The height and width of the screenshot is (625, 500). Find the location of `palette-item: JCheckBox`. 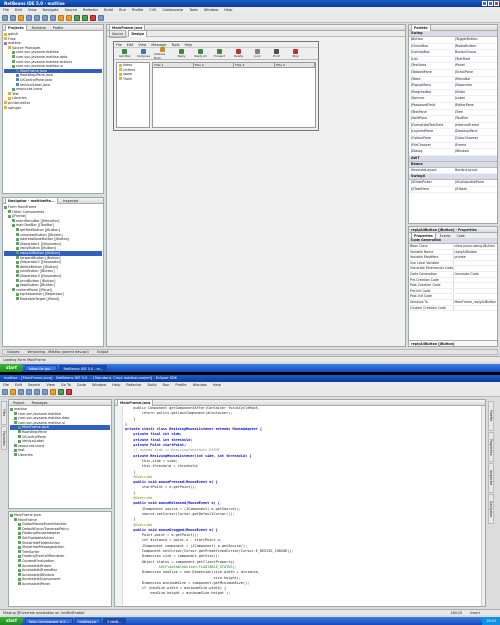

palette-item: JCheckBox is located at coordinates (431, 47).